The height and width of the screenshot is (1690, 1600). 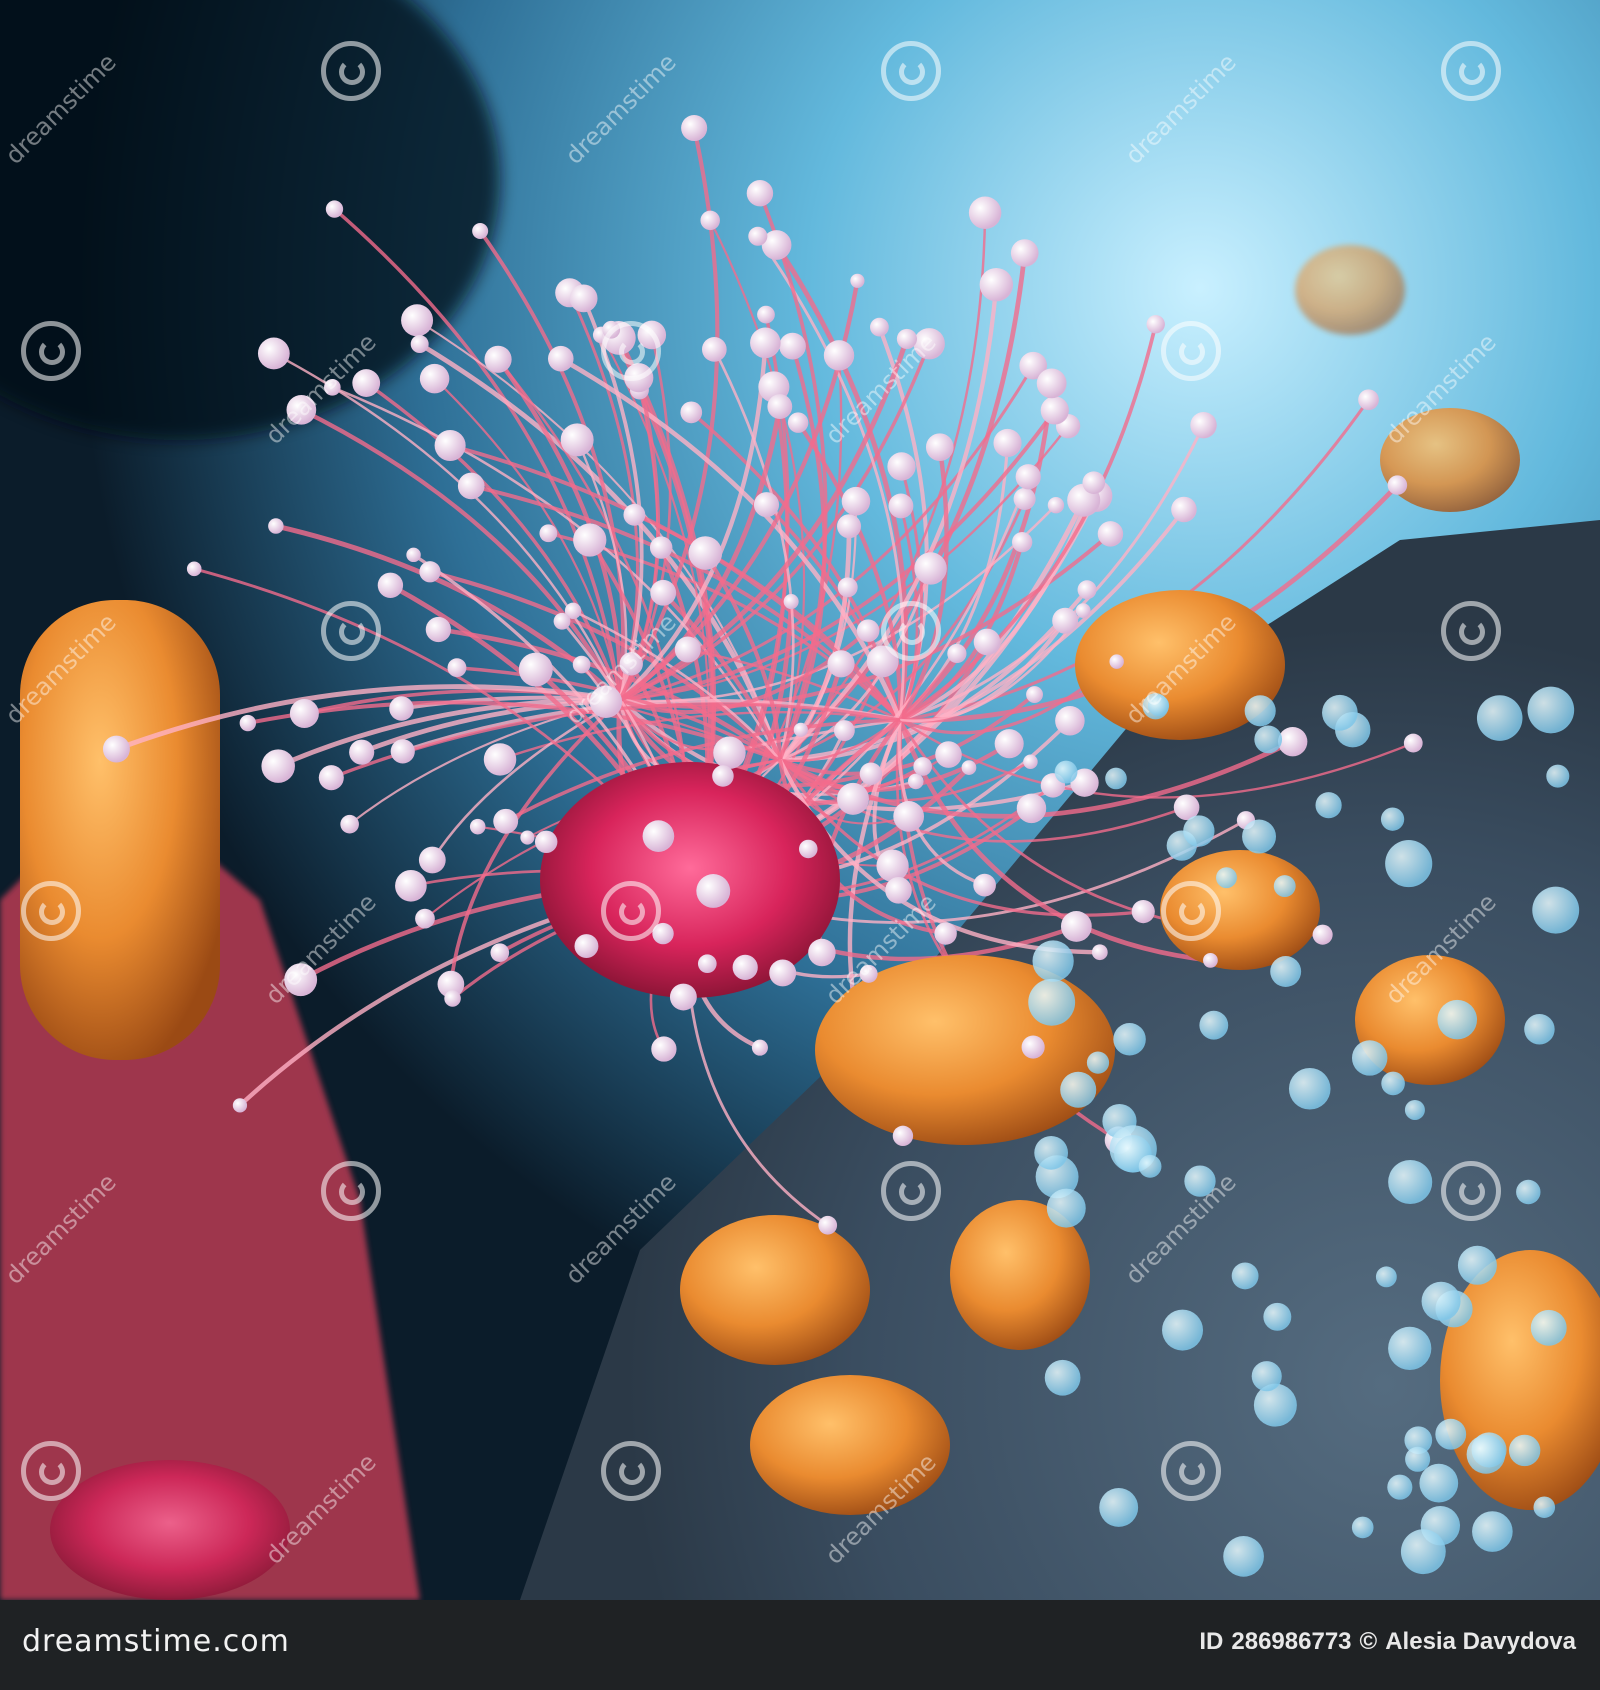 I want to click on image-id: 286986773, so click(x=1291, y=1641).